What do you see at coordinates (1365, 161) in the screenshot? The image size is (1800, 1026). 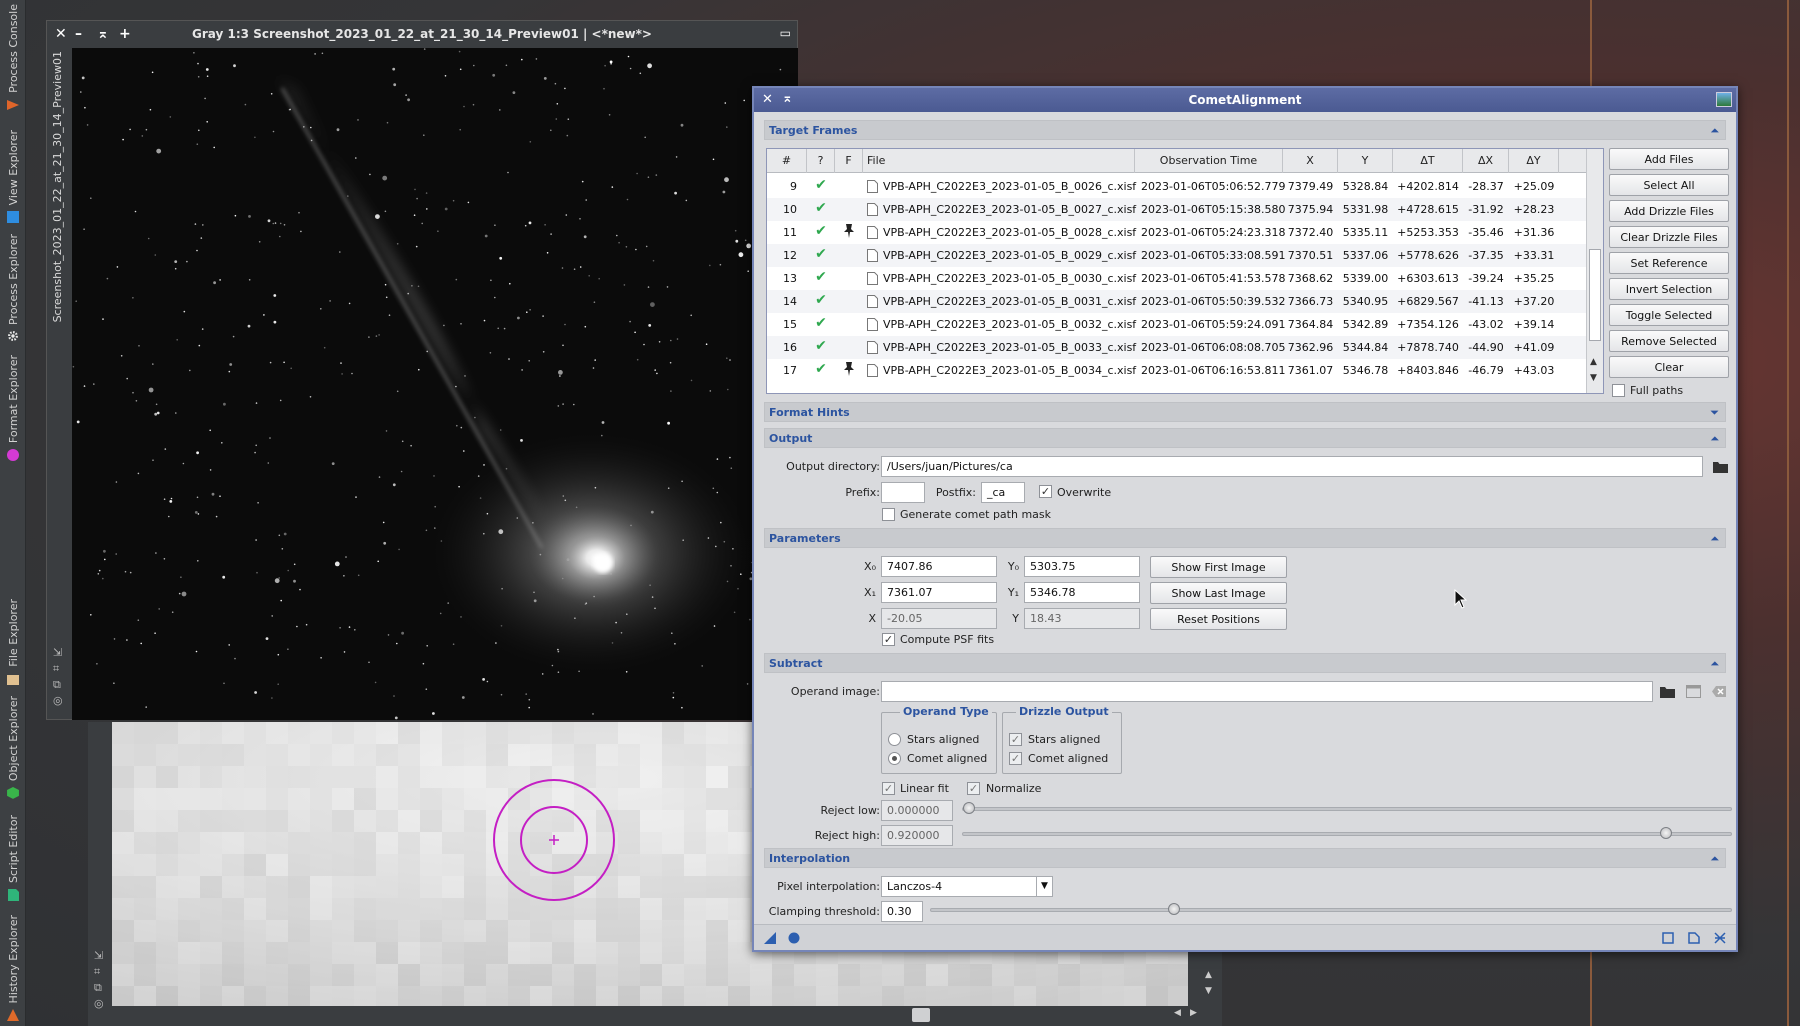 I see `column-header: Y` at bounding box center [1365, 161].